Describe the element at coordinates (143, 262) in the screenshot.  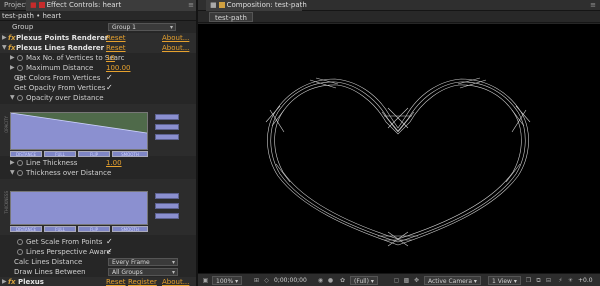
I see `calc-distance-dropdown: Every Frame ▾` at that location.